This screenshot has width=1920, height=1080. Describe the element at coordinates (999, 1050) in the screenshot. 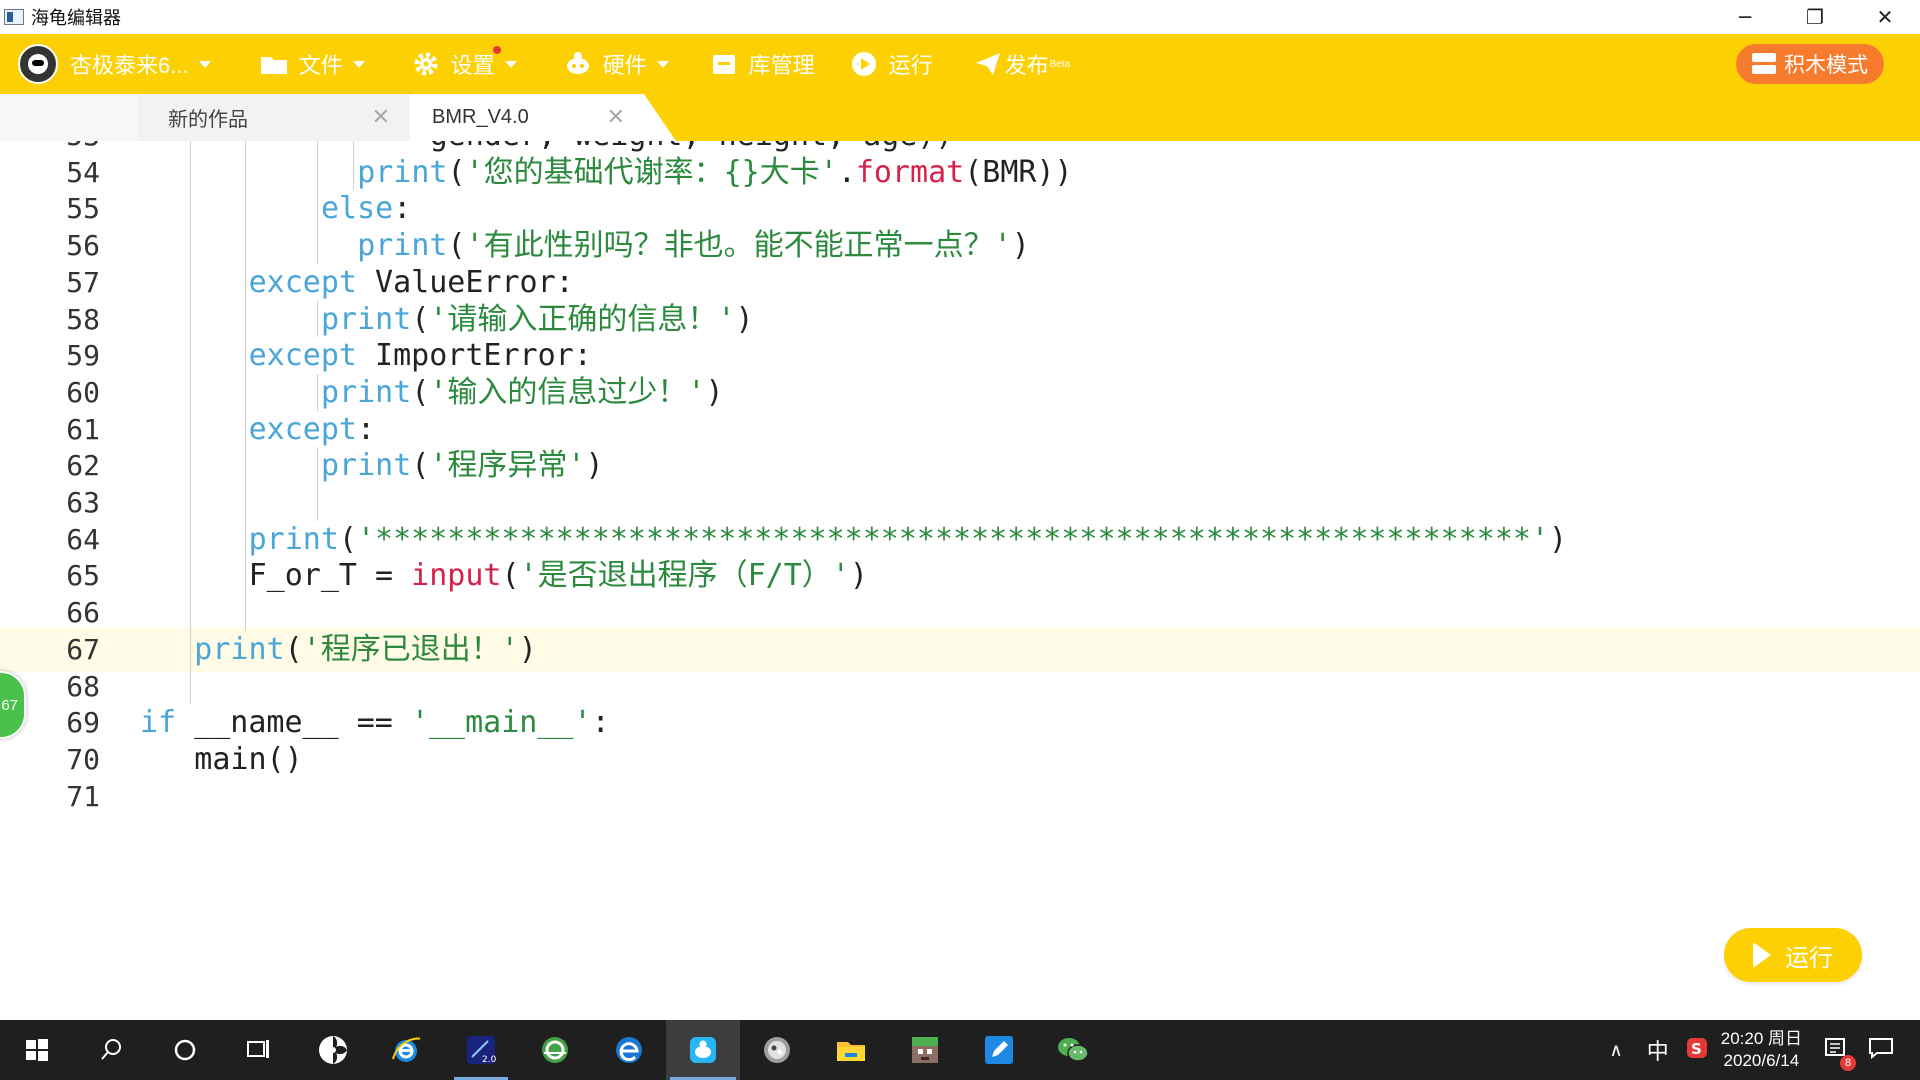

I see `pen-app-icon` at that location.